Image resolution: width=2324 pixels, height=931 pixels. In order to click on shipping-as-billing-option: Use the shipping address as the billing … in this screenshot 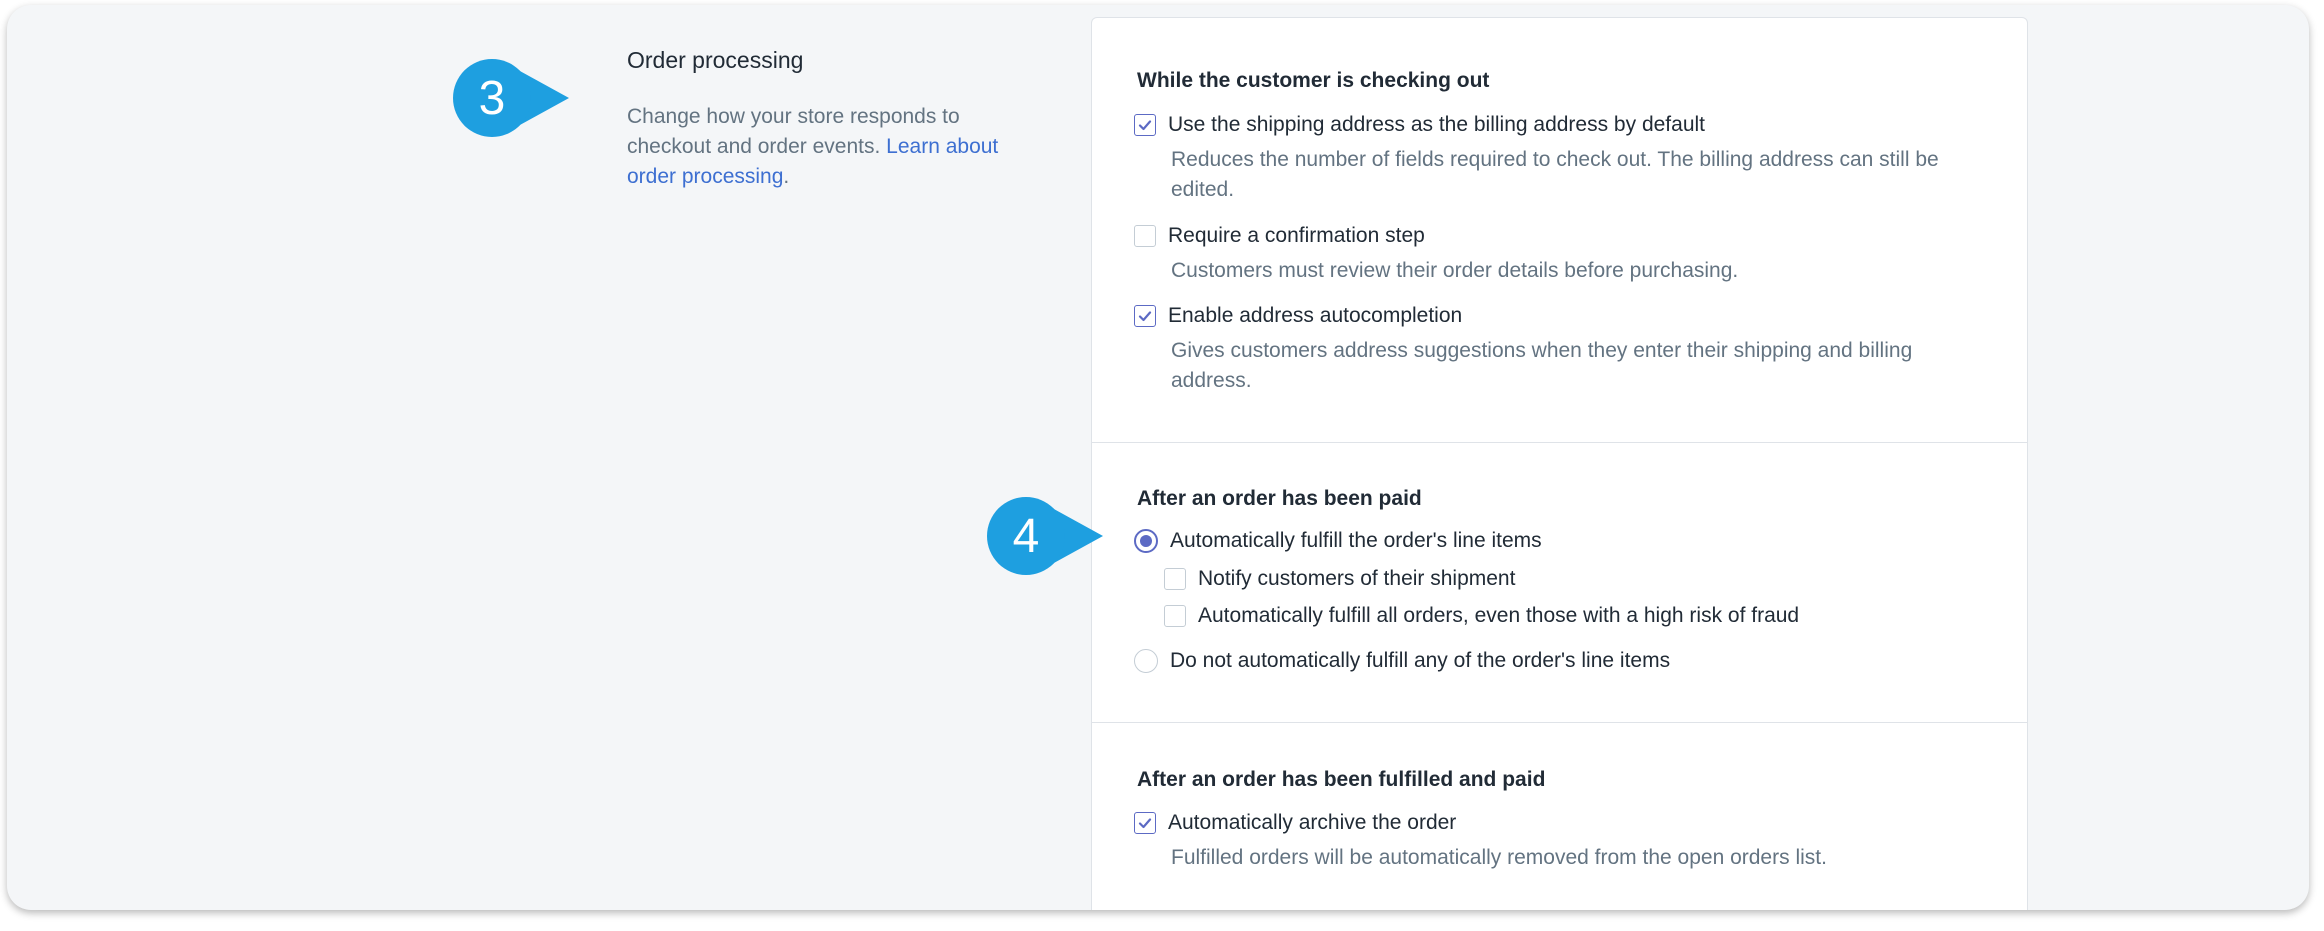, I will do `click(1419, 125)`.